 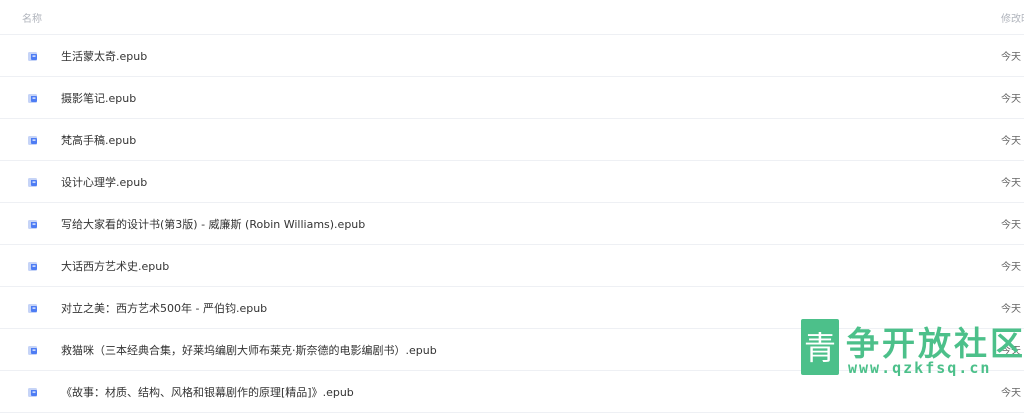 I want to click on watermark-title: 争开放社区, so click(x=935, y=343).